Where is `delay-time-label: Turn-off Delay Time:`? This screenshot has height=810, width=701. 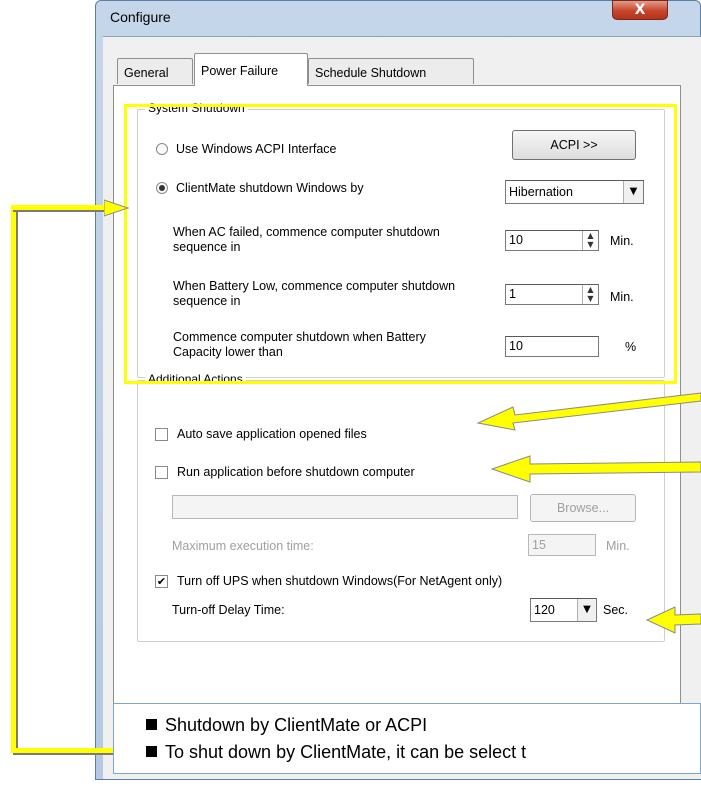
delay-time-label: Turn-off Delay Time: is located at coordinates (228, 610).